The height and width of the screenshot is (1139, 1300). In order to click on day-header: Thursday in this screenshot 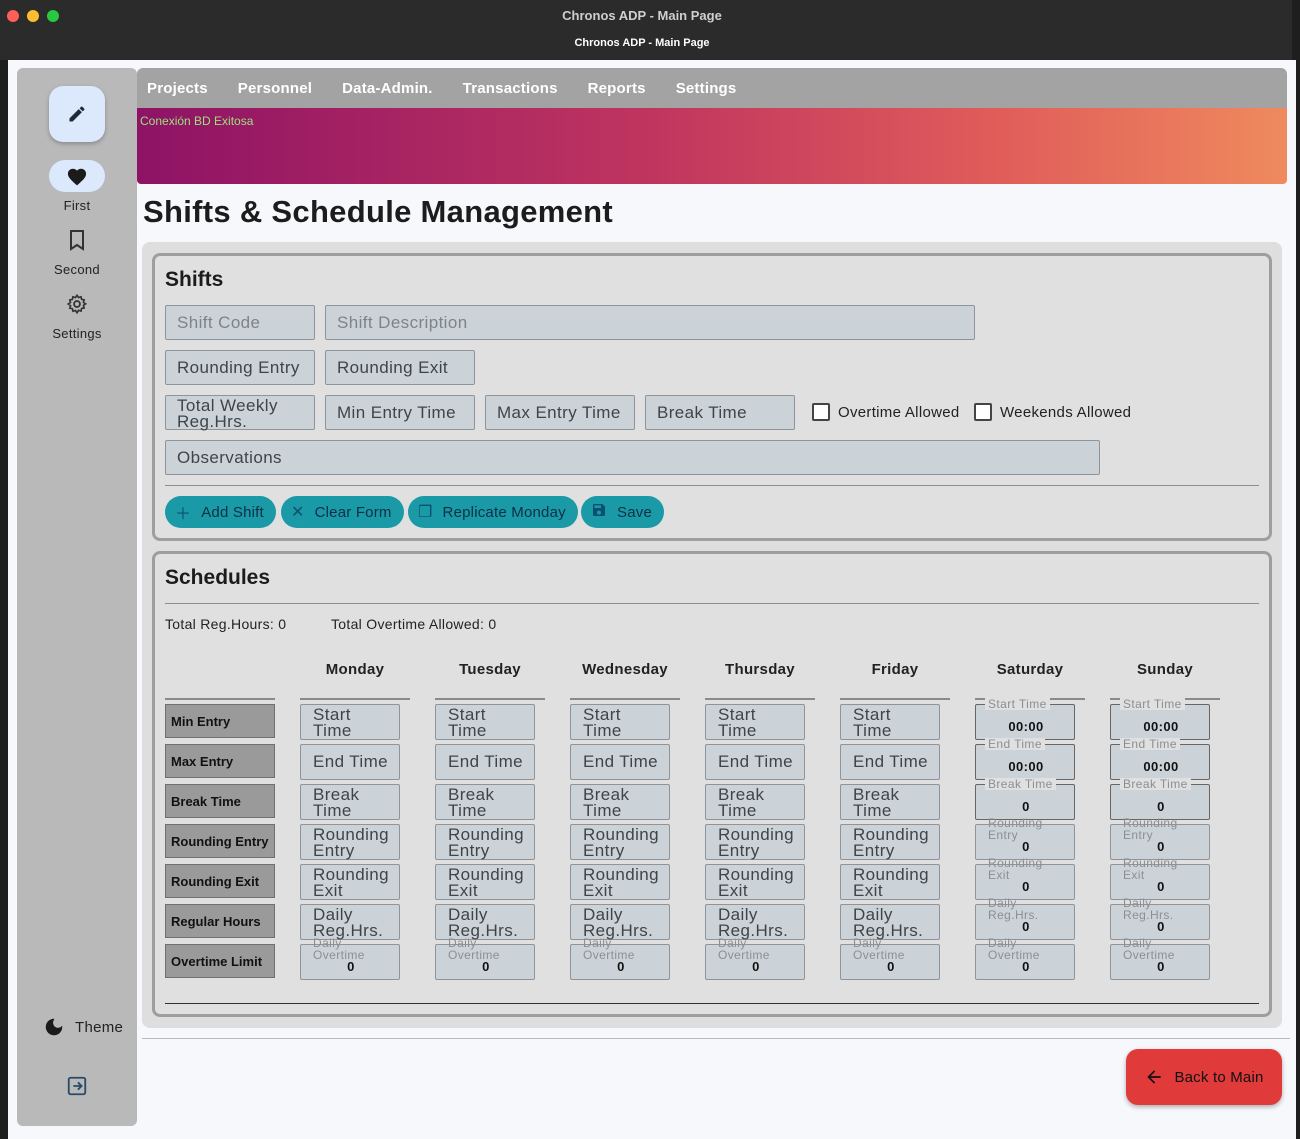, I will do `click(760, 669)`.